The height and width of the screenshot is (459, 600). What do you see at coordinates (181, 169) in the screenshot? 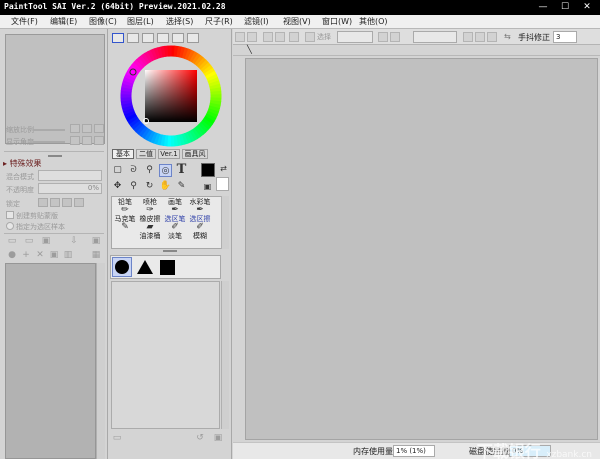
I see `text-tool-icon: T` at bounding box center [181, 169].